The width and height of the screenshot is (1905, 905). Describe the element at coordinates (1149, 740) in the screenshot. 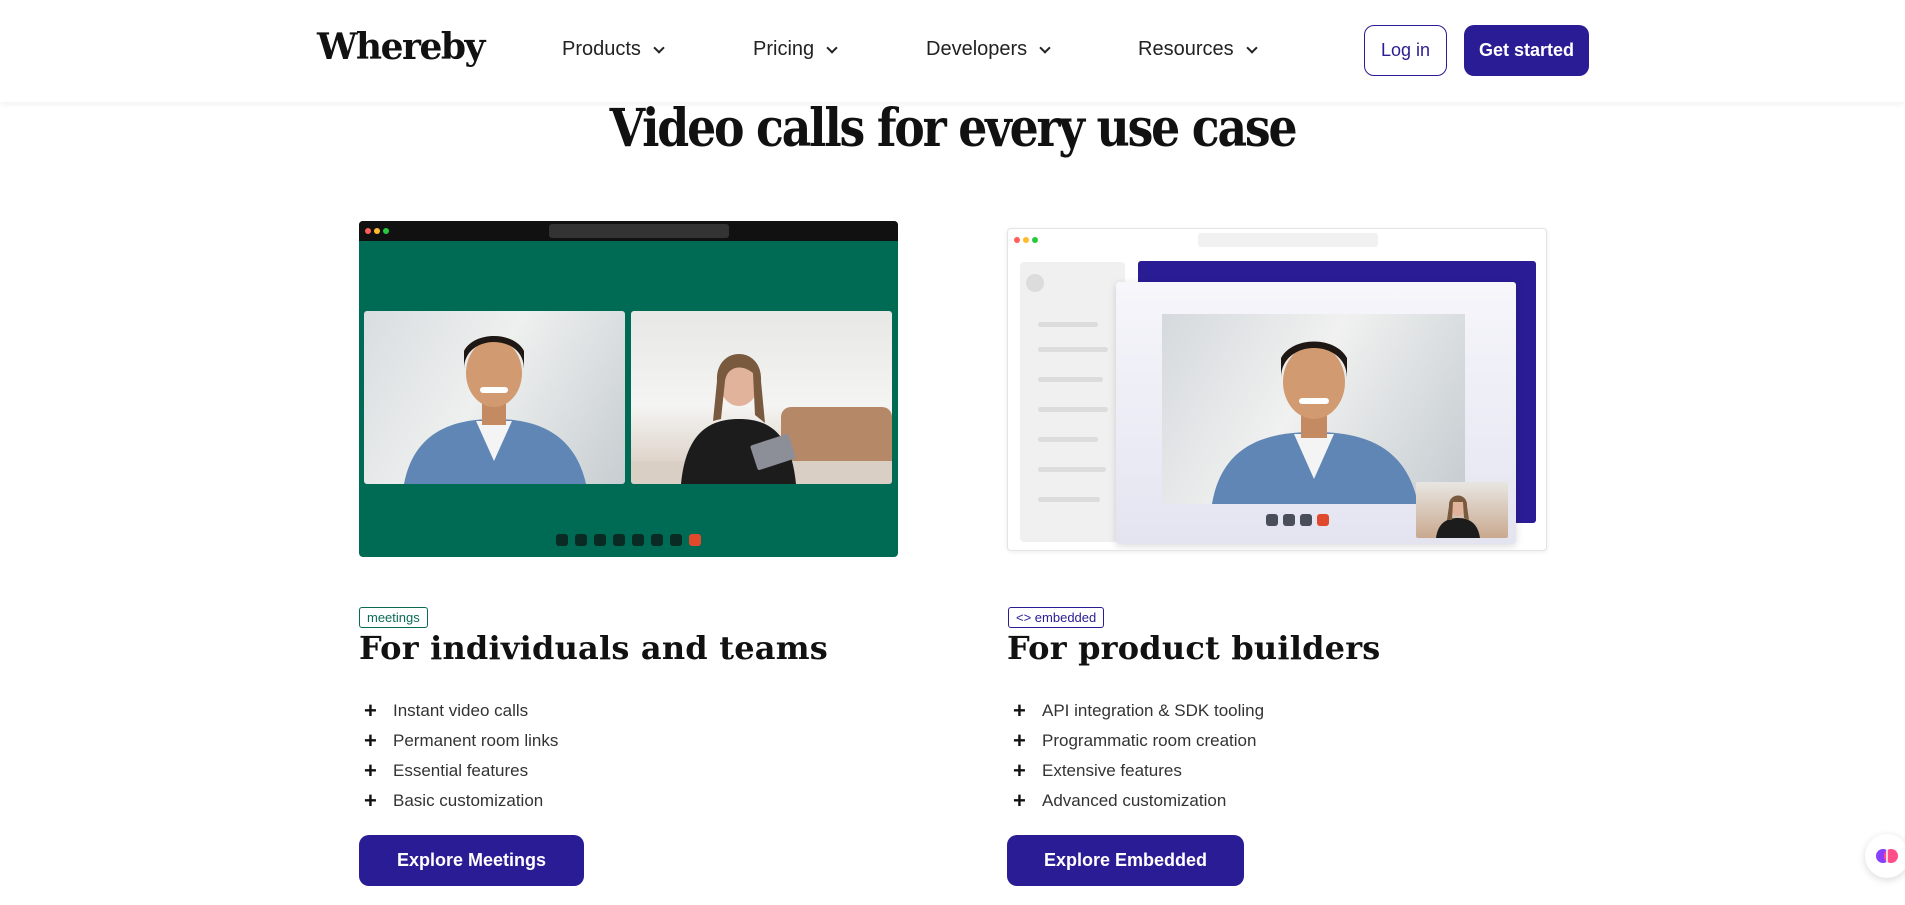

I see `feature-label: Programmatic room creation` at that location.